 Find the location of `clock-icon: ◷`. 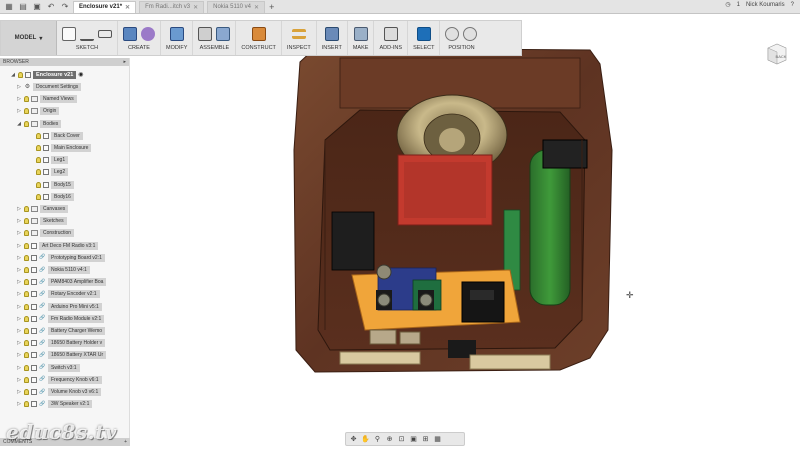

clock-icon: ◷ is located at coordinates (727, 4).